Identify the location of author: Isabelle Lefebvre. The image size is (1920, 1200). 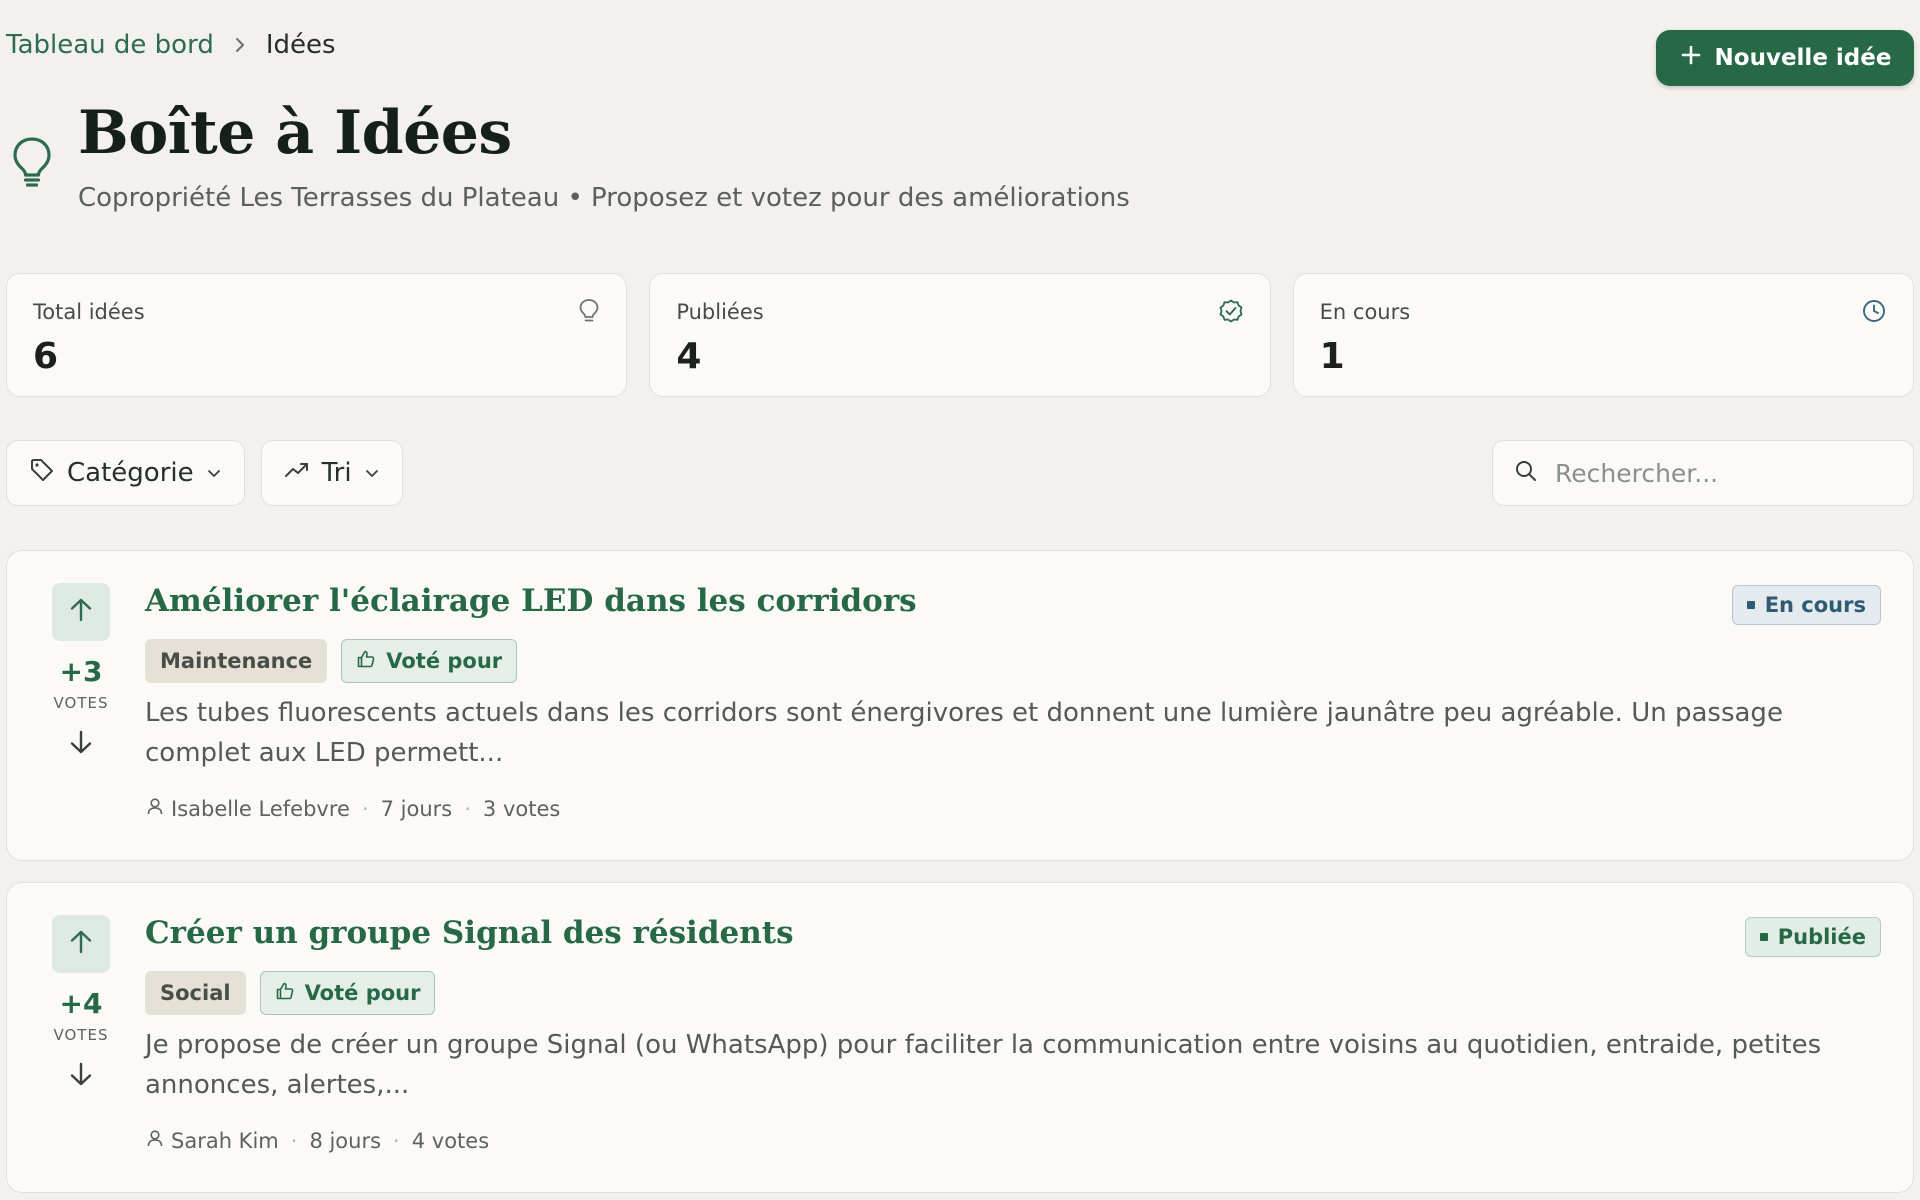
(247, 808).